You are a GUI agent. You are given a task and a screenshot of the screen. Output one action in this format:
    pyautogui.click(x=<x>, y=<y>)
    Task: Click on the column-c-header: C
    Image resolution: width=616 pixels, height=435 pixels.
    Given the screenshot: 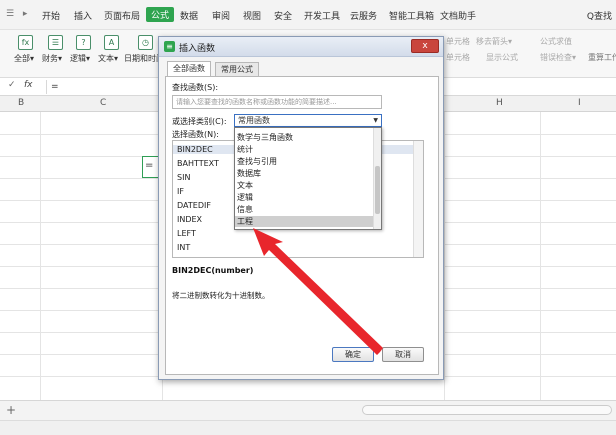 What is the action you would take?
    pyautogui.click(x=103, y=103)
    